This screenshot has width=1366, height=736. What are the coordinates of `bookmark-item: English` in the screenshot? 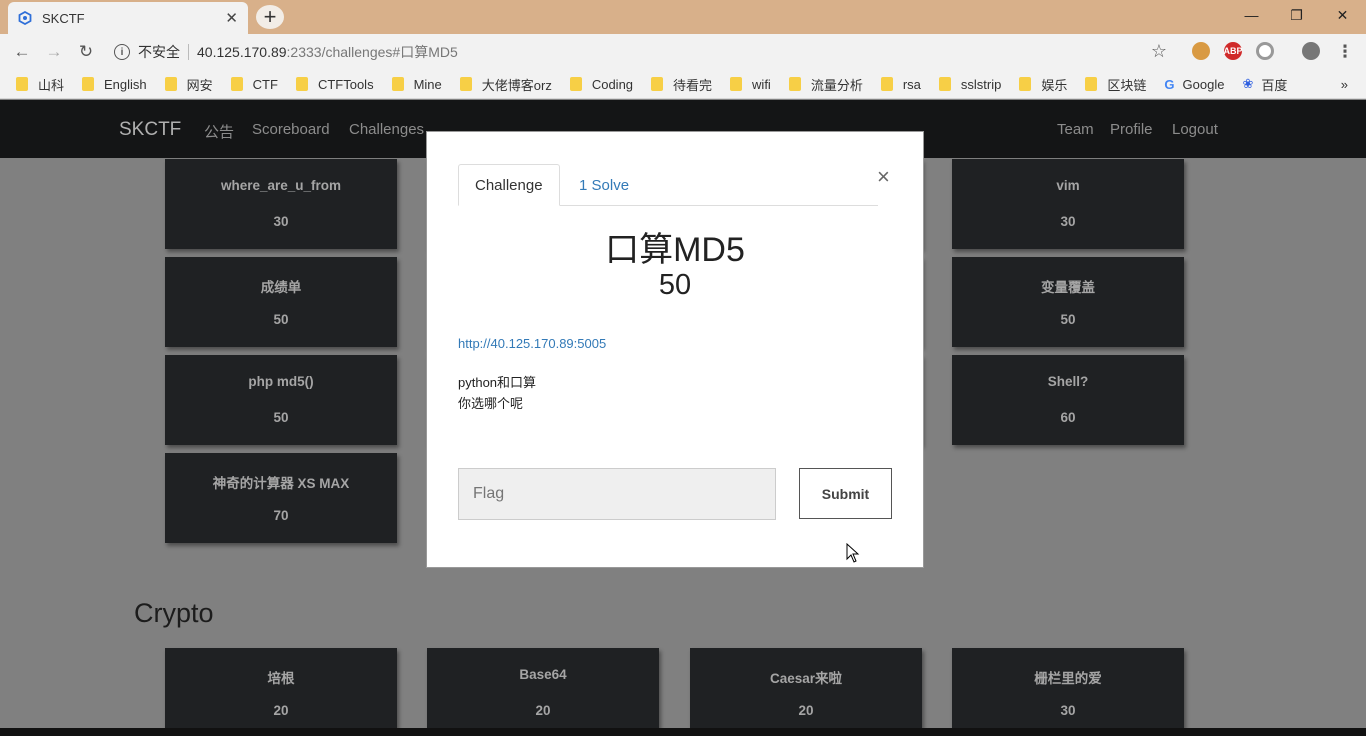 It's located at (114, 84).